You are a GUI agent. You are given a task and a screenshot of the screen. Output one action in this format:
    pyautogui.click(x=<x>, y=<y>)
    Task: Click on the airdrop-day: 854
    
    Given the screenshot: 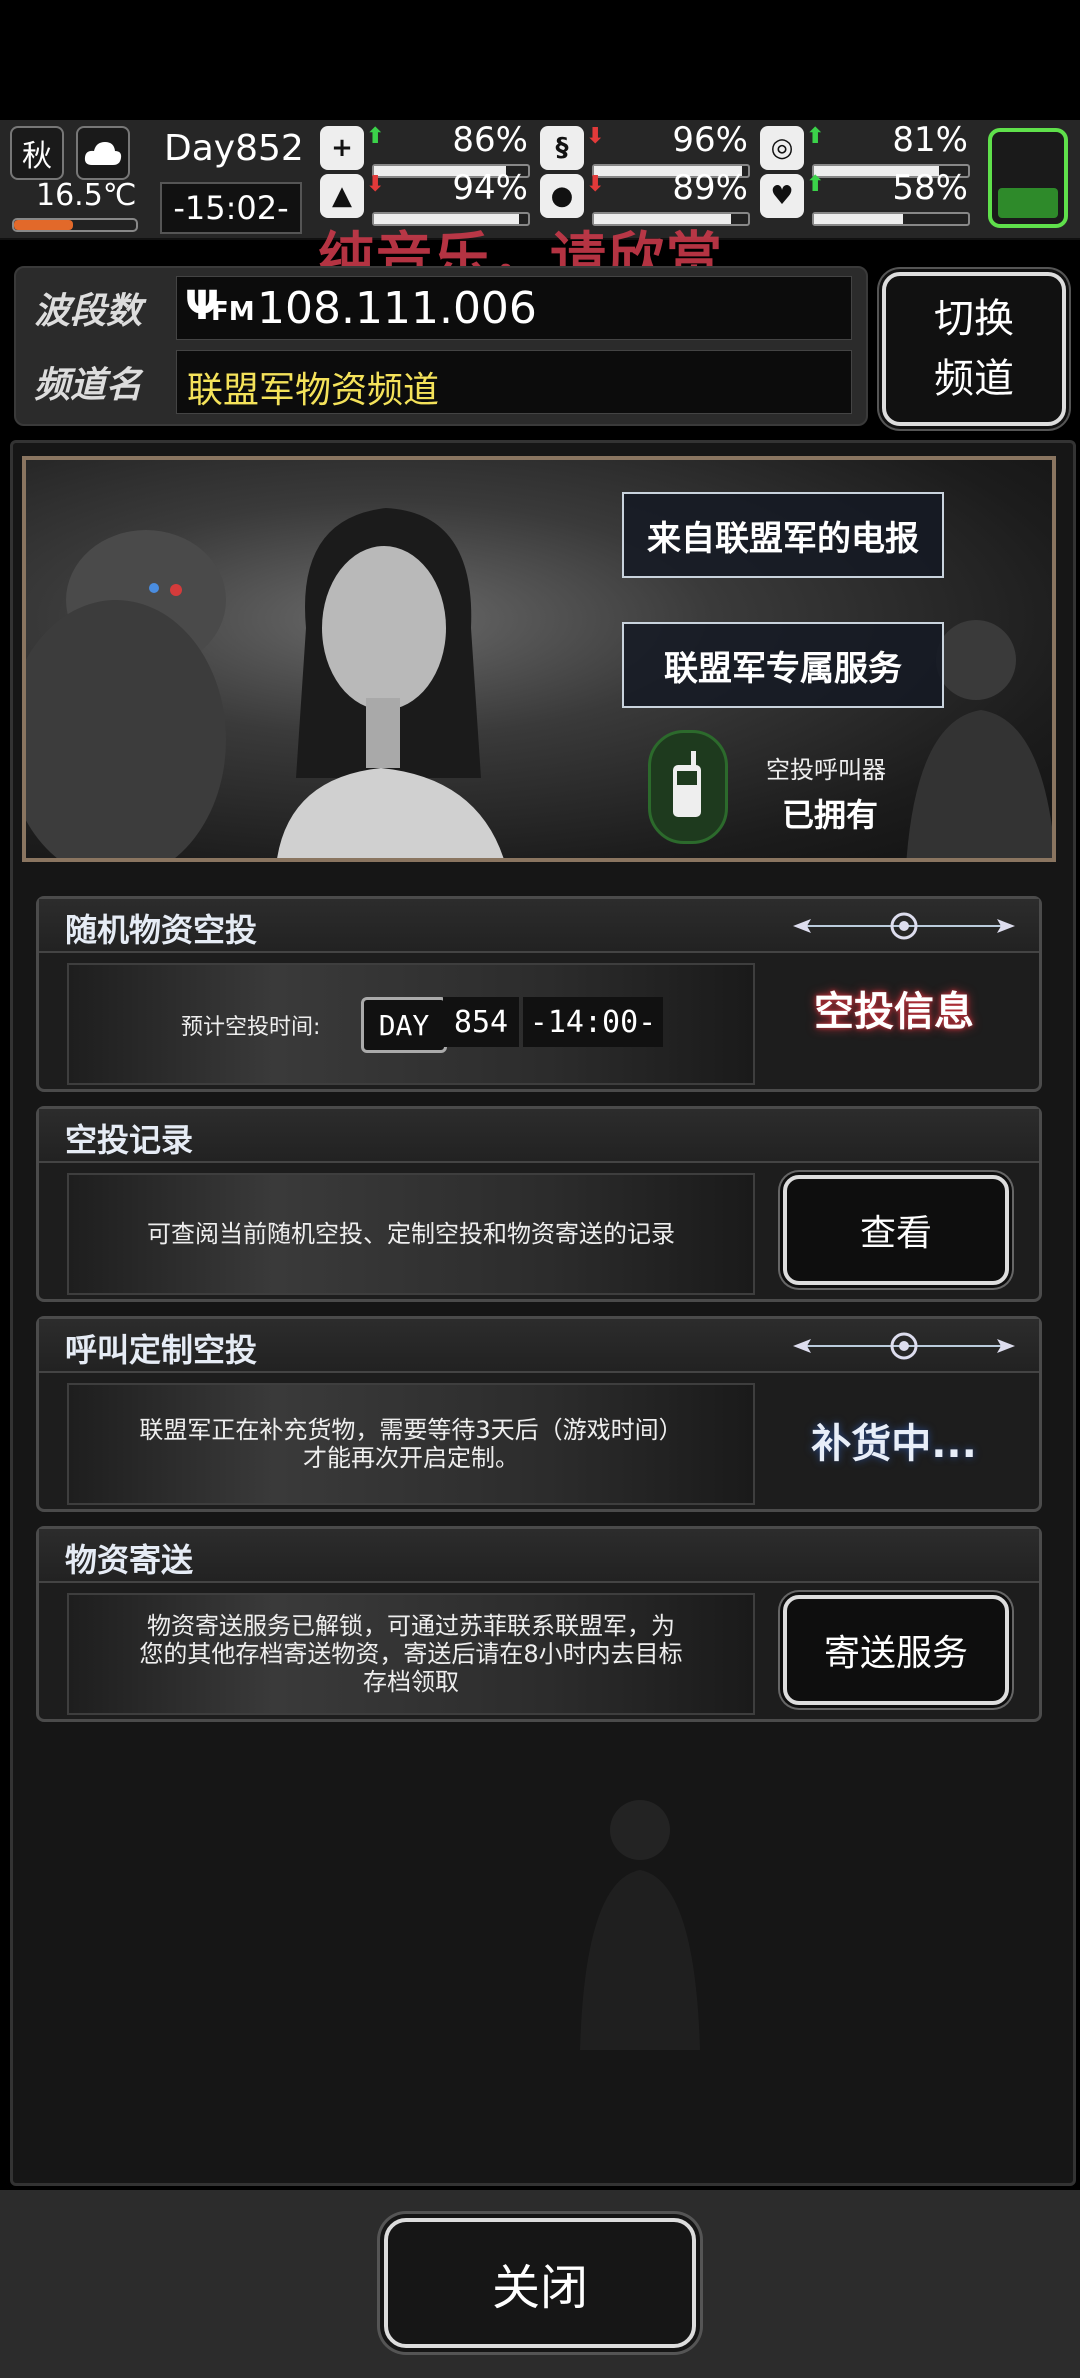 What is the action you would take?
    pyautogui.click(x=481, y=1022)
    